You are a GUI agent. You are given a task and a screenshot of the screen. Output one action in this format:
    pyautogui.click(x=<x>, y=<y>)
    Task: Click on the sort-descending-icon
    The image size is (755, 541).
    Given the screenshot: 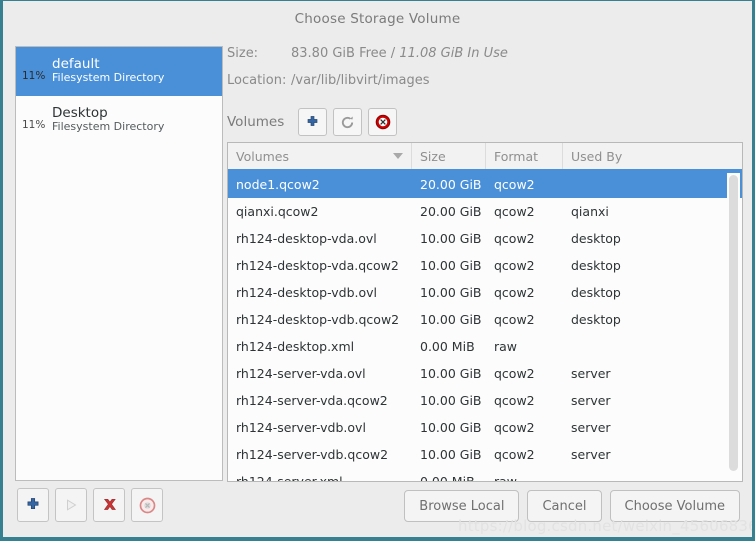 What is the action you would take?
    pyautogui.click(x=398, y=156)
    